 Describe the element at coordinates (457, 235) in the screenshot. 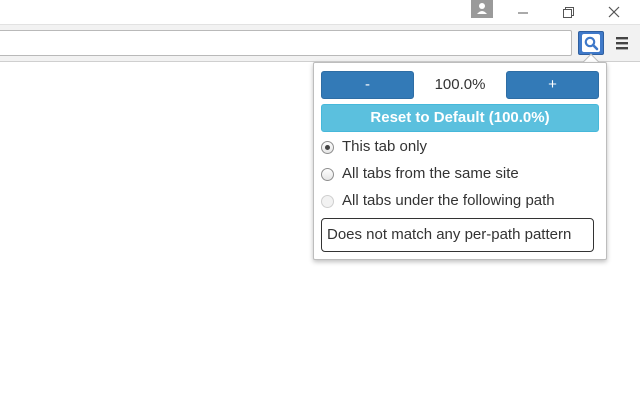

I see `path-pattern-field: Does not match any per-path pattern` at that location.